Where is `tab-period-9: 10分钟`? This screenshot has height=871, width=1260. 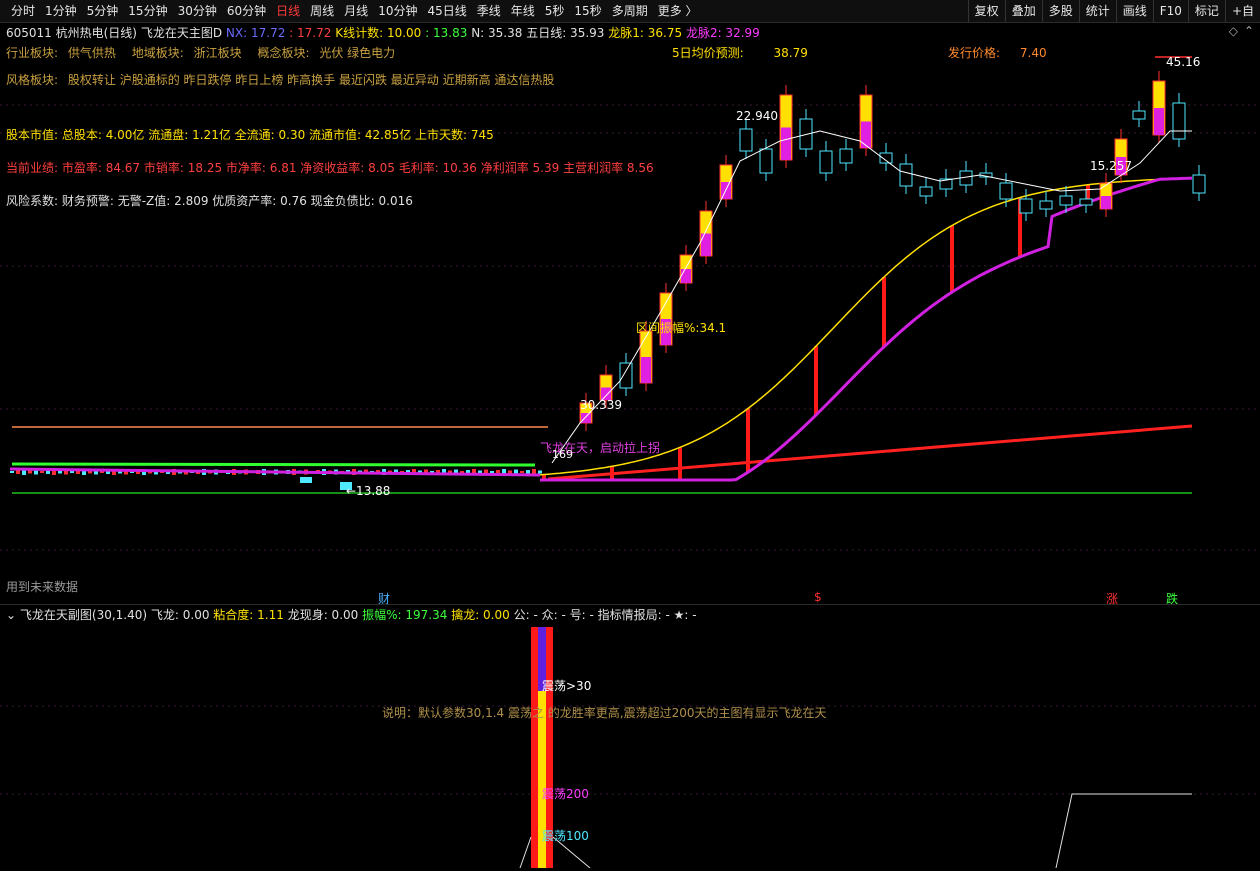
tab-period-9: 10分钟 is located at coordinates (397, 11).